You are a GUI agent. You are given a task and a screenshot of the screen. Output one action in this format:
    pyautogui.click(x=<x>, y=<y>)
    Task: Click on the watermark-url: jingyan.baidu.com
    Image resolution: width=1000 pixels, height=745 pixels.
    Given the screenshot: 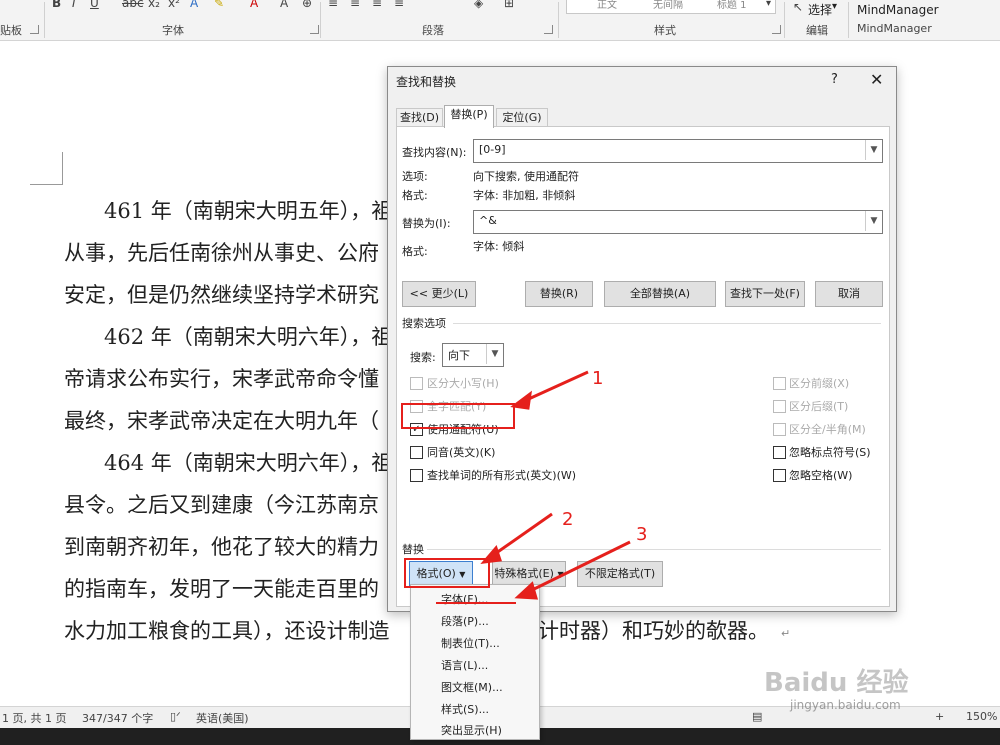 What is the action you would take?
    pyautogui.click(x=845, y=705)
    